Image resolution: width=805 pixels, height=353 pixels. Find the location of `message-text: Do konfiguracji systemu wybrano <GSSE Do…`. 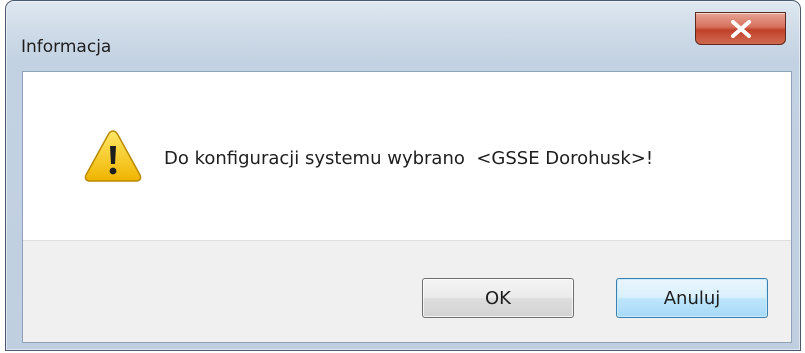

message-text: Do konfiguracji systemu wybrano <GSSE Do… is located at coordinates (409, 158).